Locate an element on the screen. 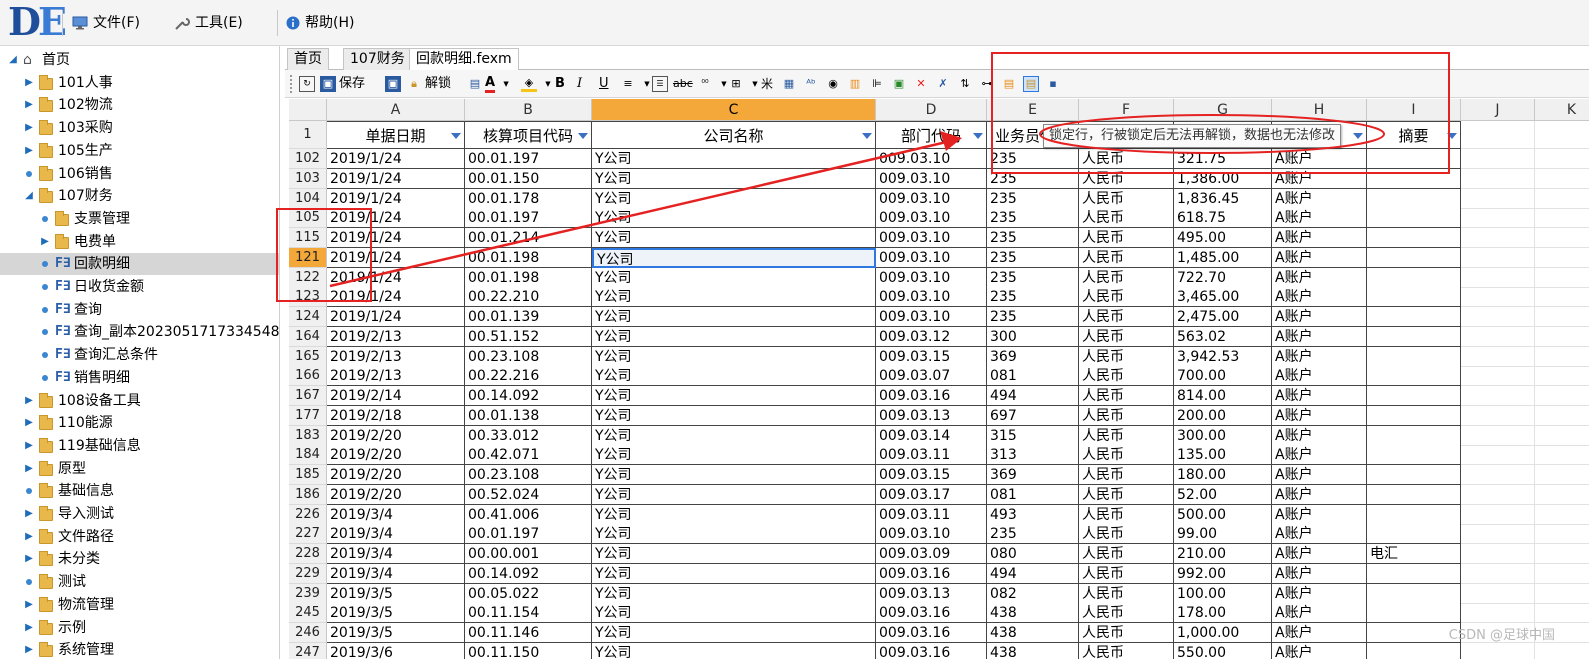 The height and width of the screenshot is (659, 1589). row-header: 122 is located at coordinates (308, 277).